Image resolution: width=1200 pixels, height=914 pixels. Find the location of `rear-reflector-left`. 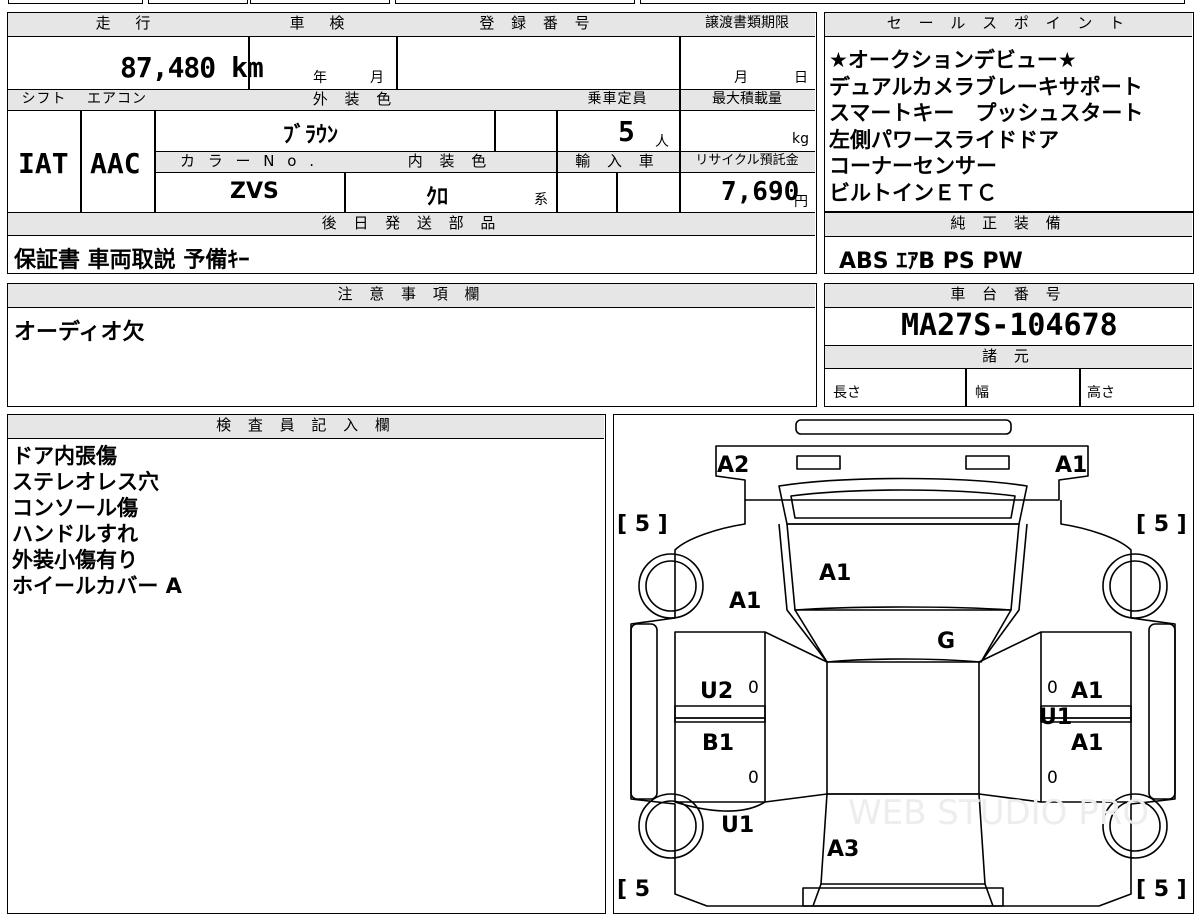

rear-reflector-left is located at coordinates (818, 462).